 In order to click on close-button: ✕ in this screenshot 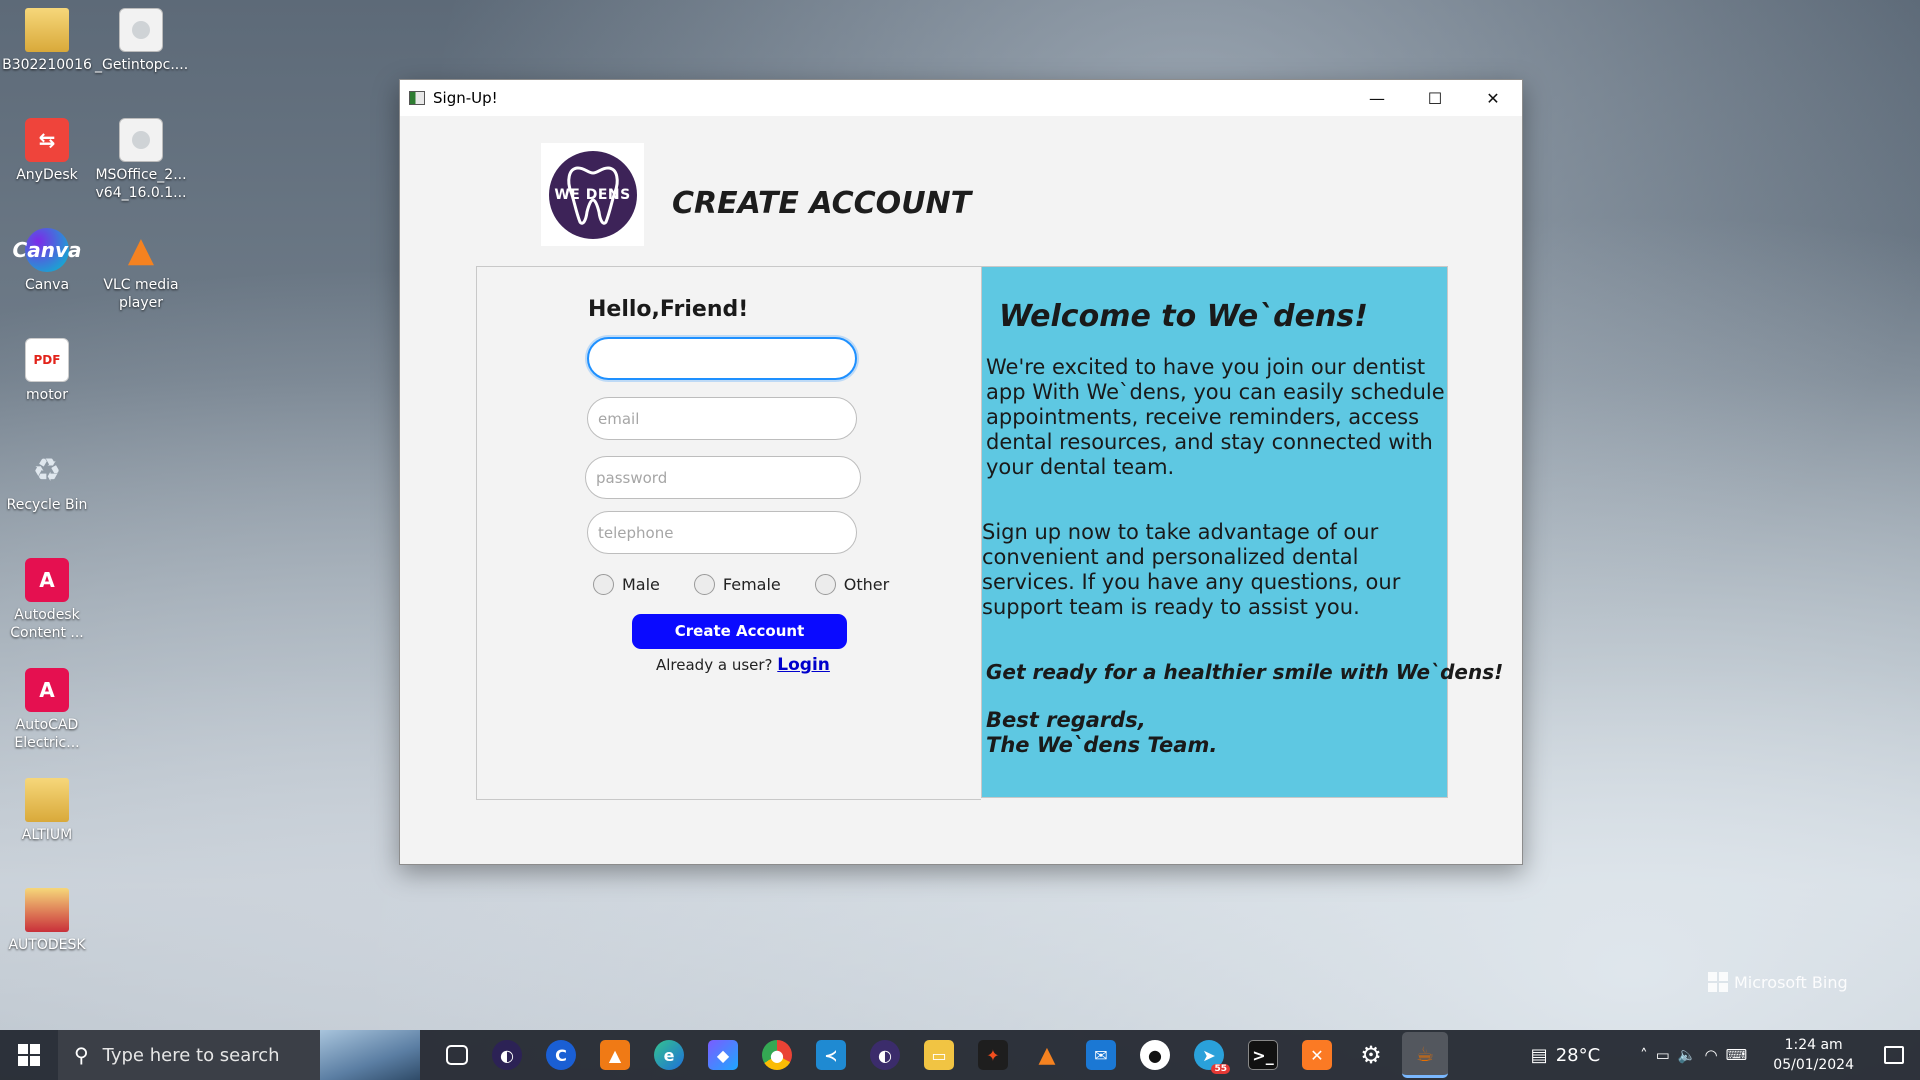, I will do `click(1493, 98)`.